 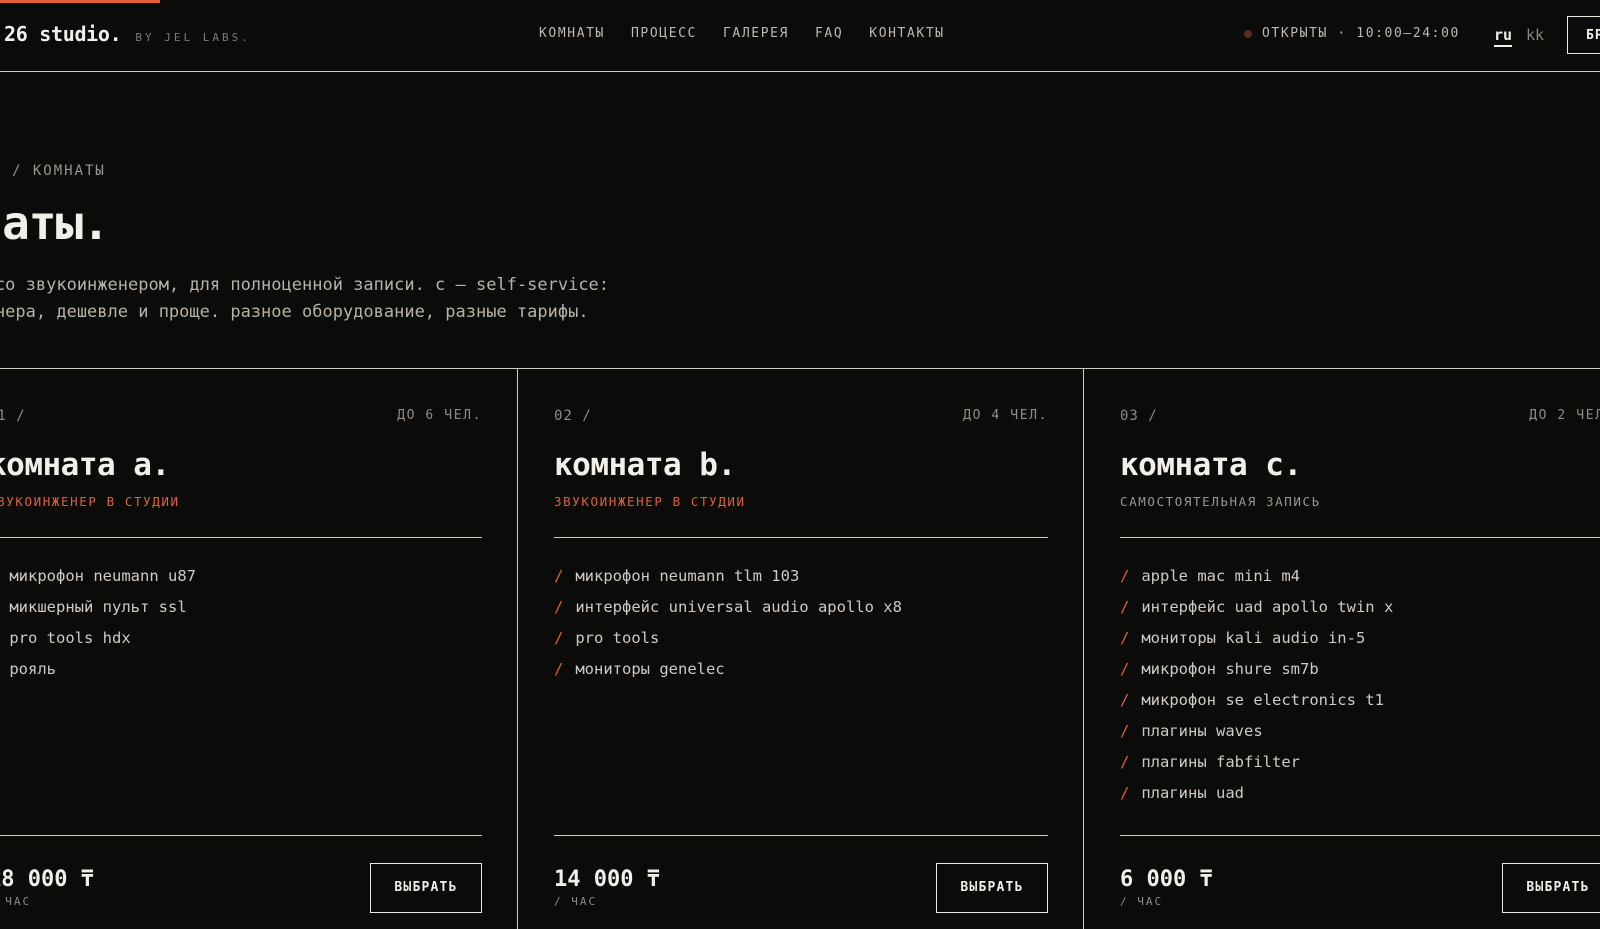 What do you see at coordinates (1253, 638) in the screenshot?
I see `feature-label: мониторы kali audio in-5` at bounding box center [1253, 638].